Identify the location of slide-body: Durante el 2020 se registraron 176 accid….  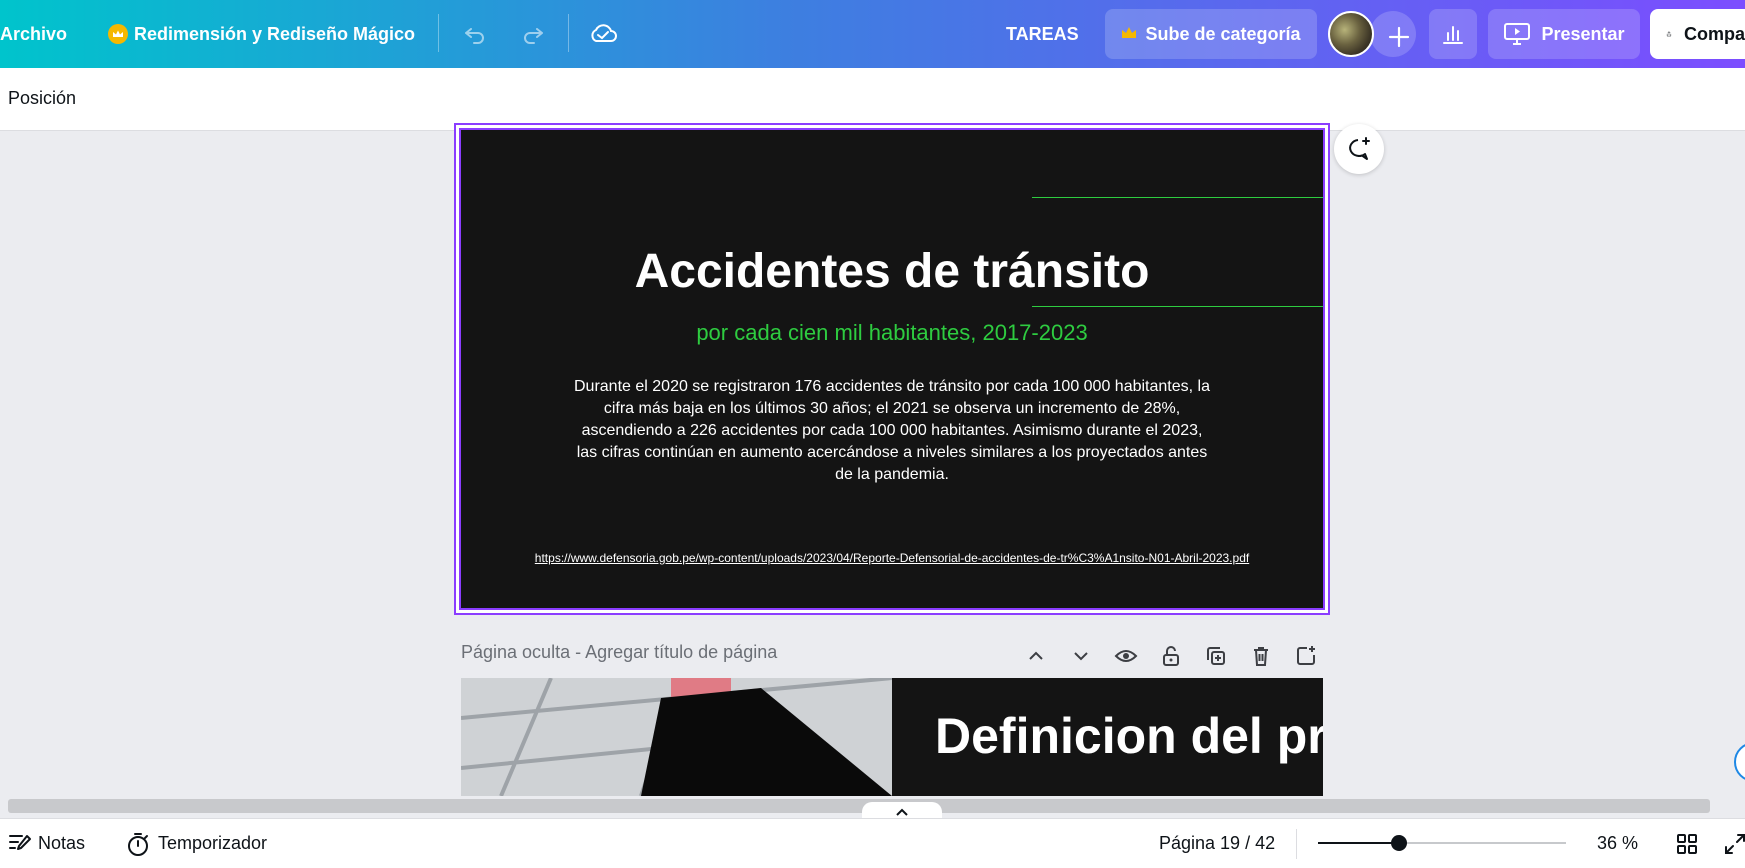
(892, 431).